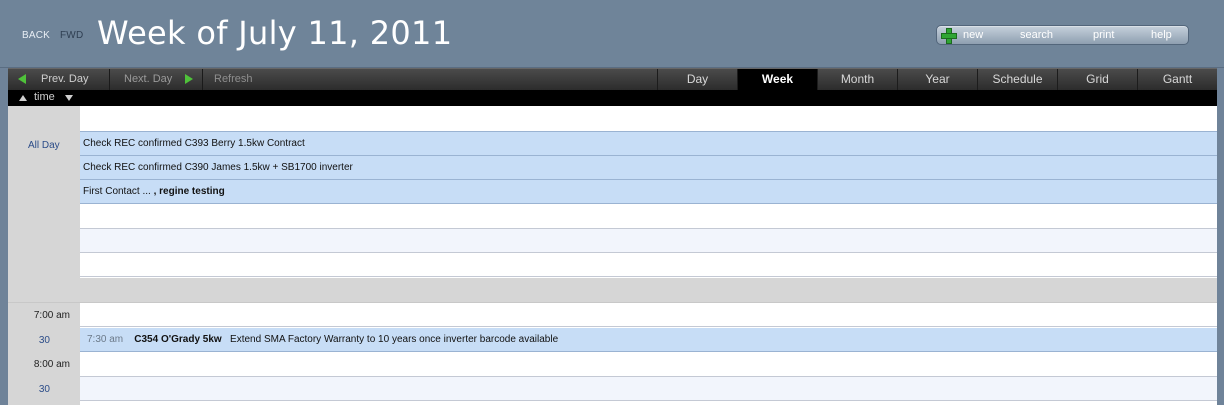  Describe the element at coordinates (612, 98) in the screenshot. I see `sort-bar: time` at that location.